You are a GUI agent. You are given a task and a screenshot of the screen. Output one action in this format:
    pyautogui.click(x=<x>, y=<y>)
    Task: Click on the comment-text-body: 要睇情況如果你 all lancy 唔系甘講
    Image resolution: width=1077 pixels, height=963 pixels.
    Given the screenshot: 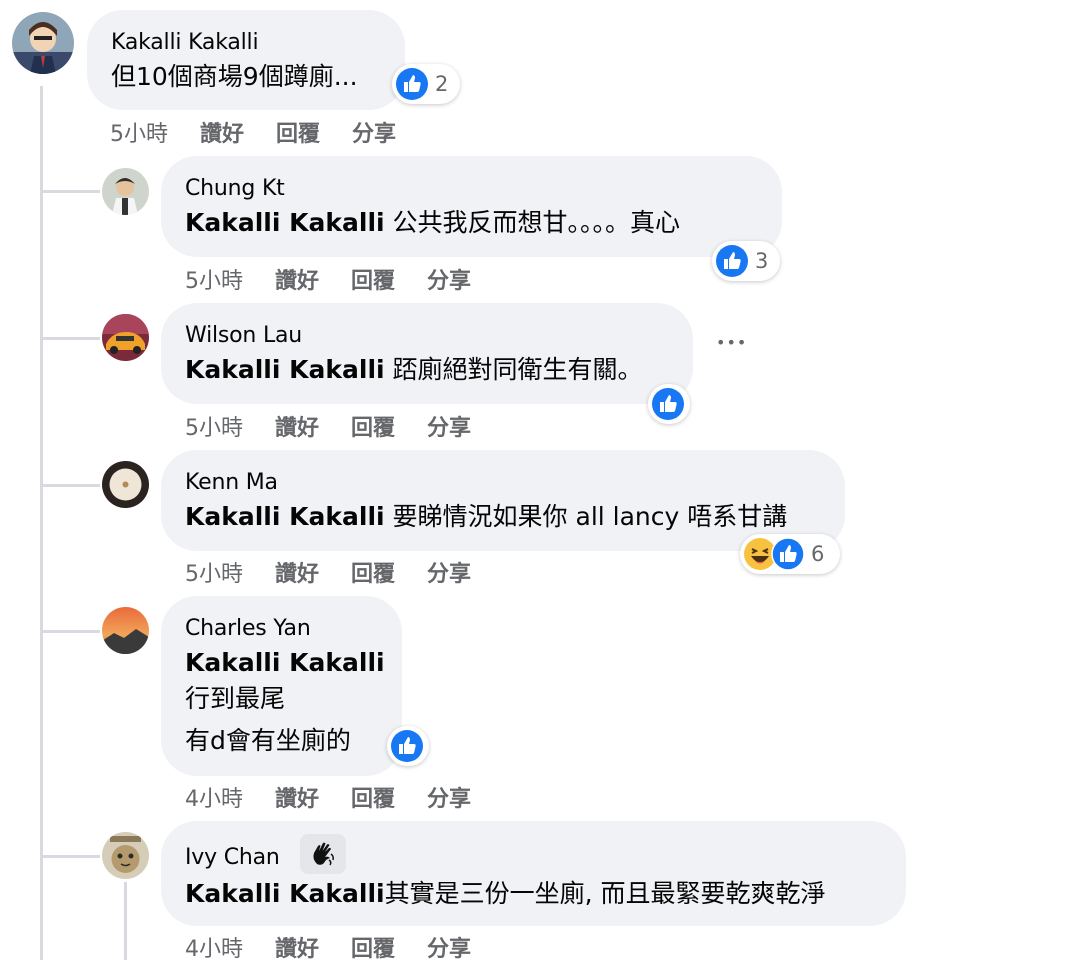 What is the action you would take?
    pyautogui.click(x=586, y=516)
    